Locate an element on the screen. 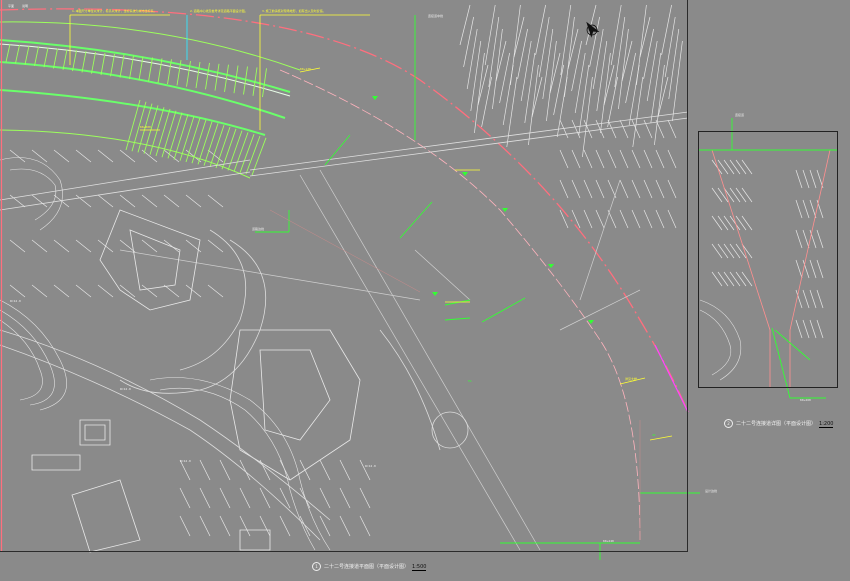  top-left-label-a: 平面 is located at coordinates (11, 6).